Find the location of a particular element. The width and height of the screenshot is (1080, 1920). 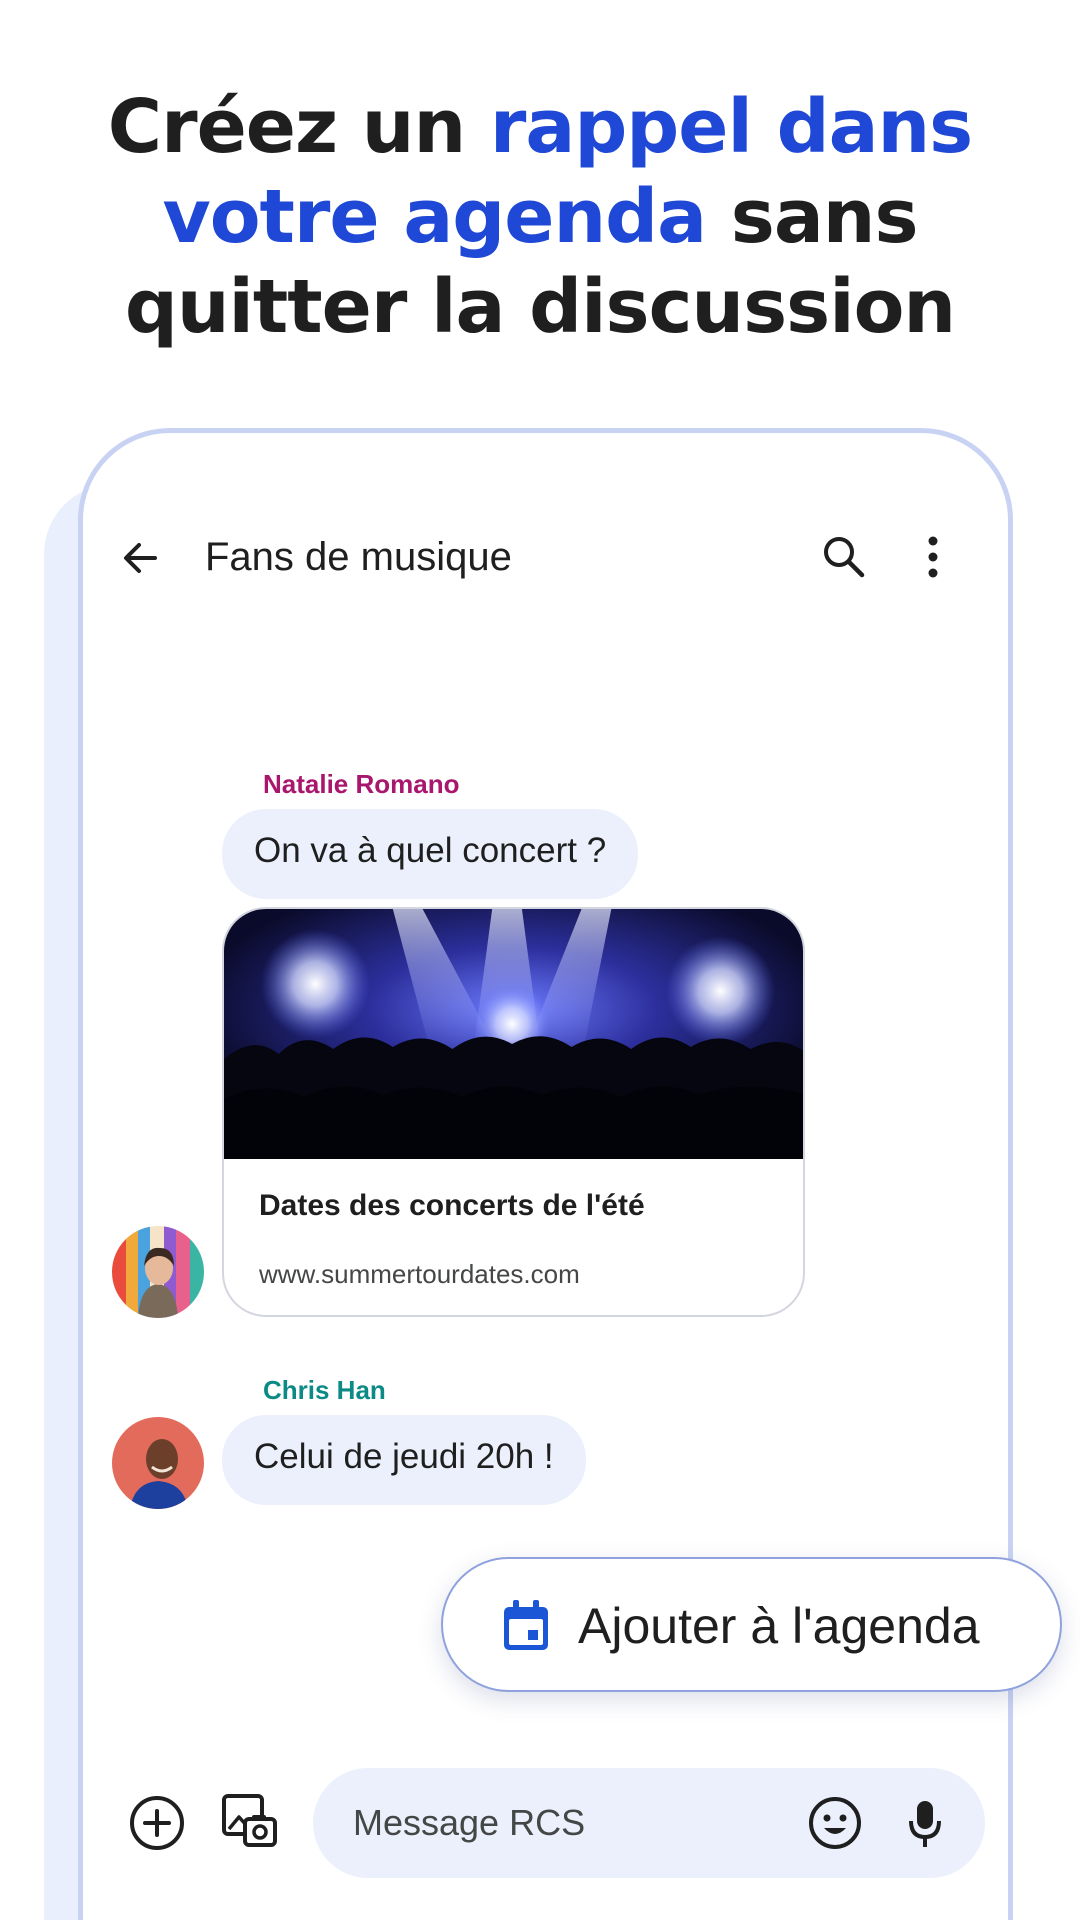

more-vert-icon is located at coordinates (933, 557).